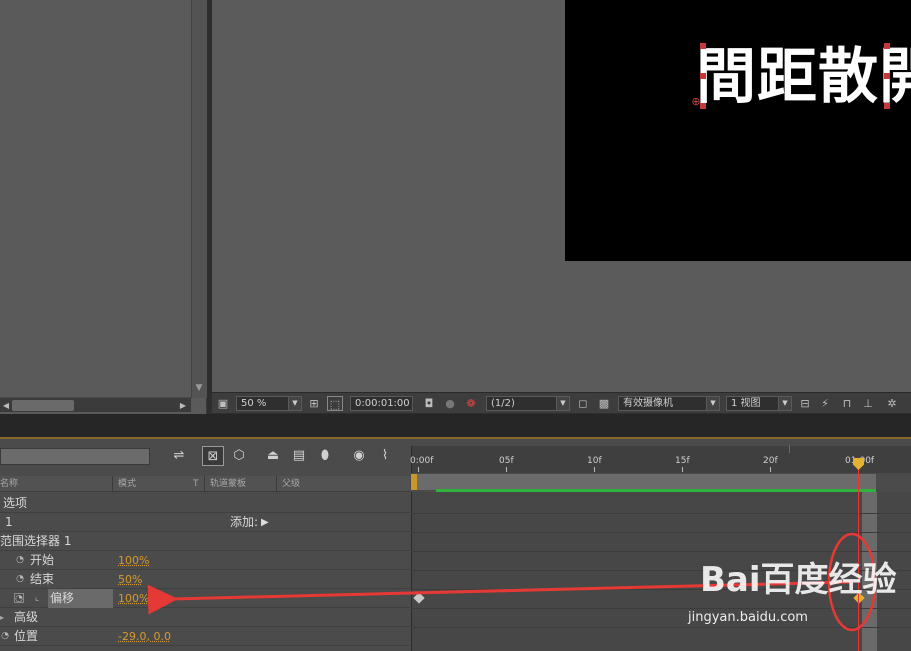  What do you see at coordinates (62, 598) in the screenshot?
I see `row-label: 偏移` at bounding box center [62, 598].